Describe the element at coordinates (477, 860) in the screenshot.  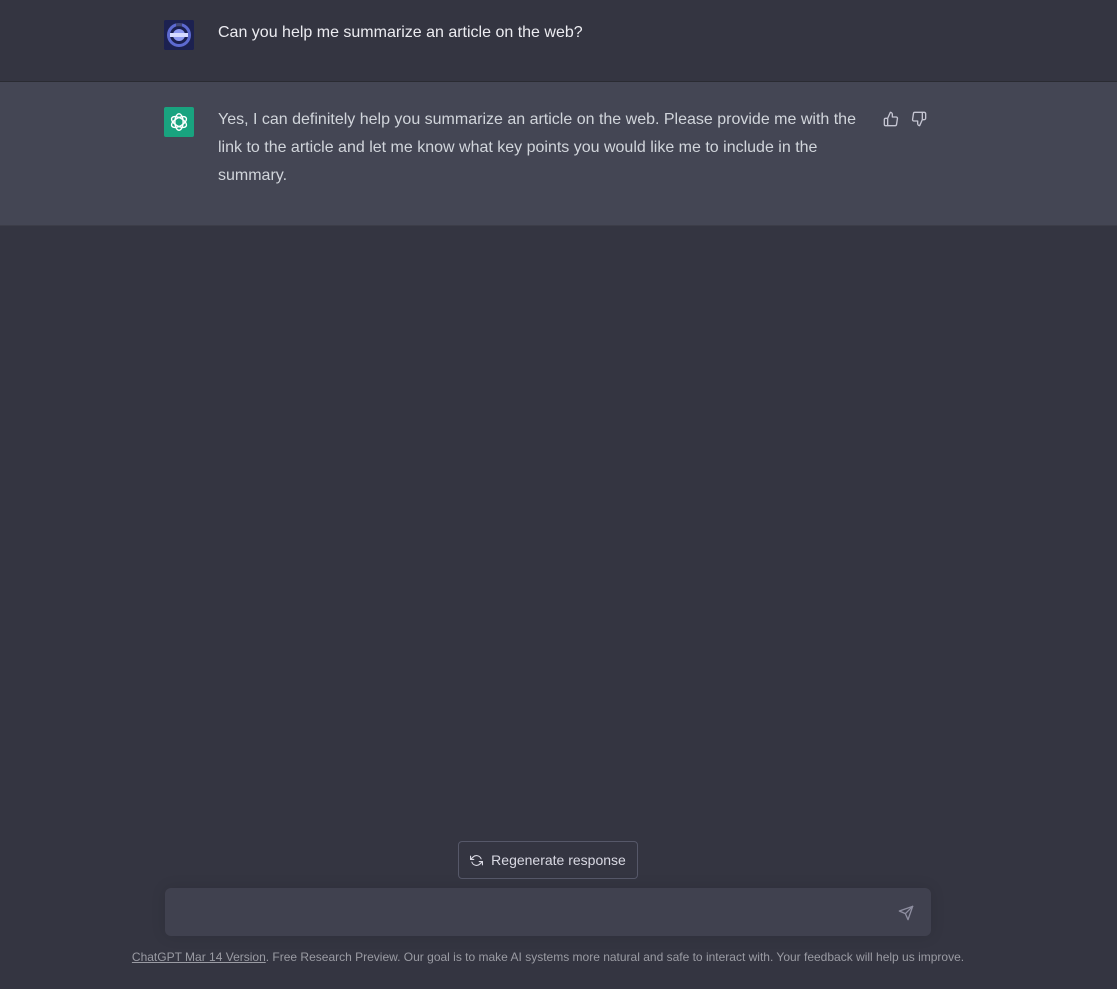
I see `refresh-icon` at that location.